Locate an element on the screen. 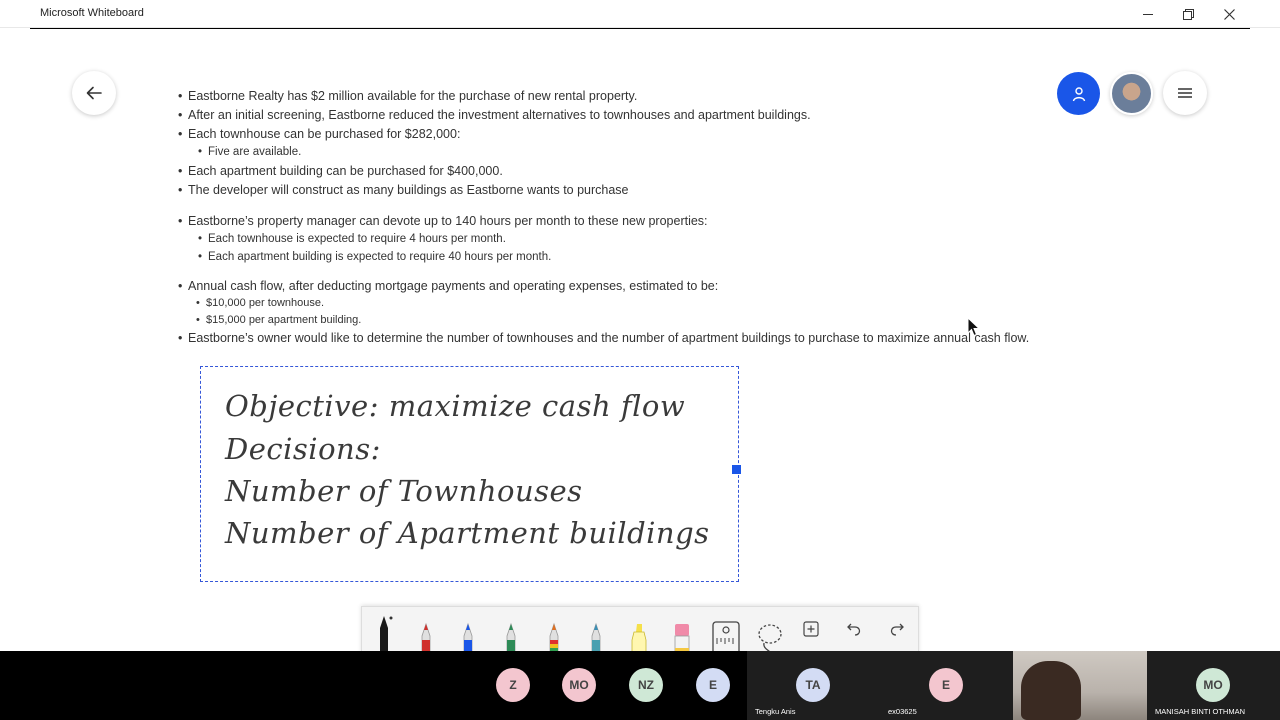  minimize-icon is located at coordinates (1148, 14).